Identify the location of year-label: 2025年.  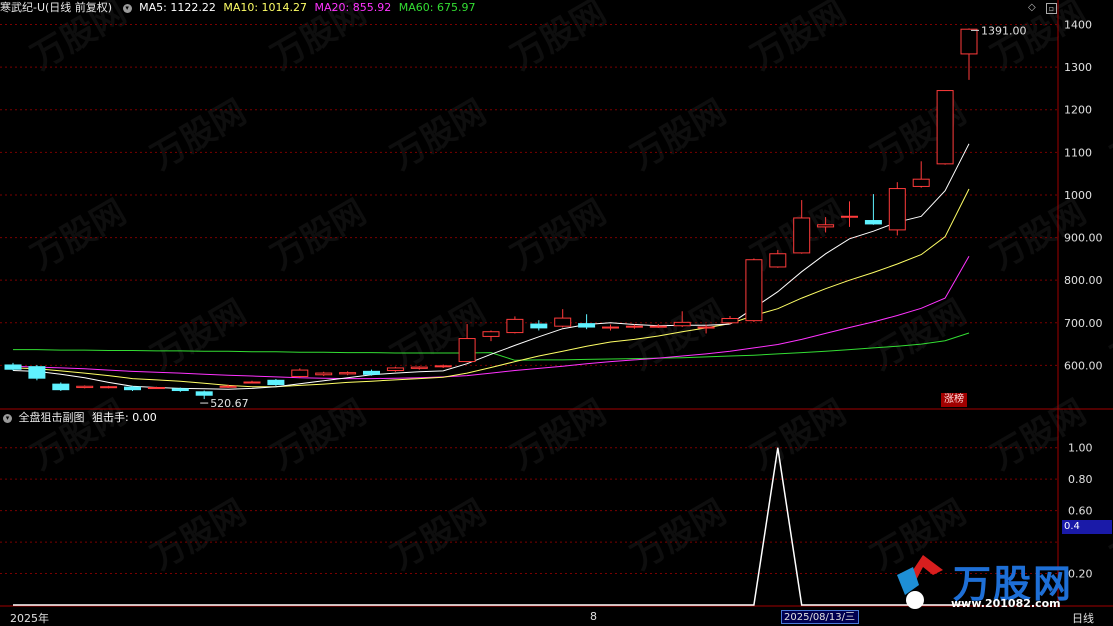
(29, 618).